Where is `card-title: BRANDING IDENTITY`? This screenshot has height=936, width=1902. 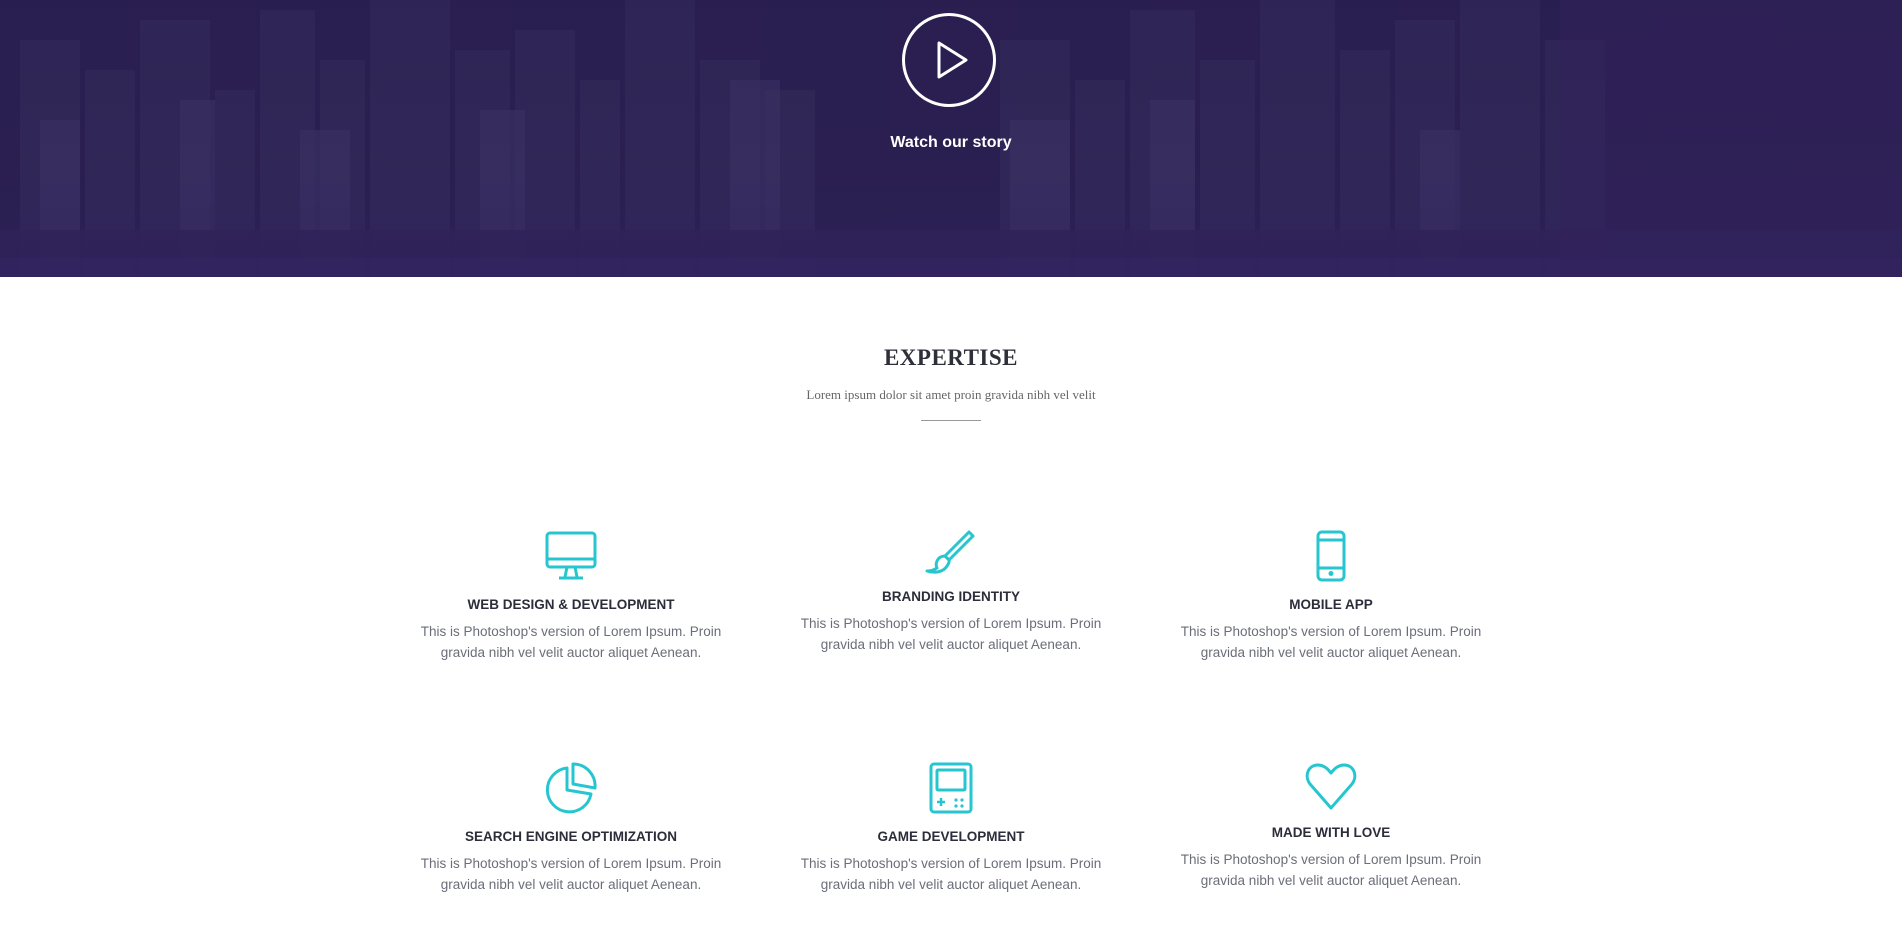
card-title: BRANDING IDENTITY is located at coordinates (951, 596).